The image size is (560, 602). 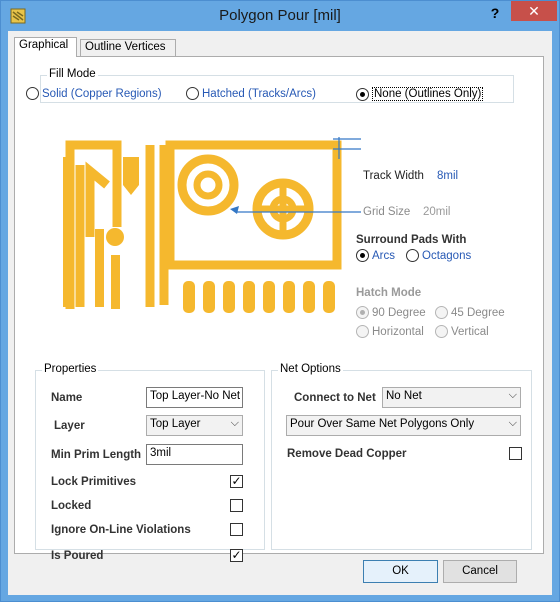 What do you see at coordinates (398, 331) in the screenshot?
I see `hatch-horizontal-label: Horizontal` at bounding box center [398, 331].